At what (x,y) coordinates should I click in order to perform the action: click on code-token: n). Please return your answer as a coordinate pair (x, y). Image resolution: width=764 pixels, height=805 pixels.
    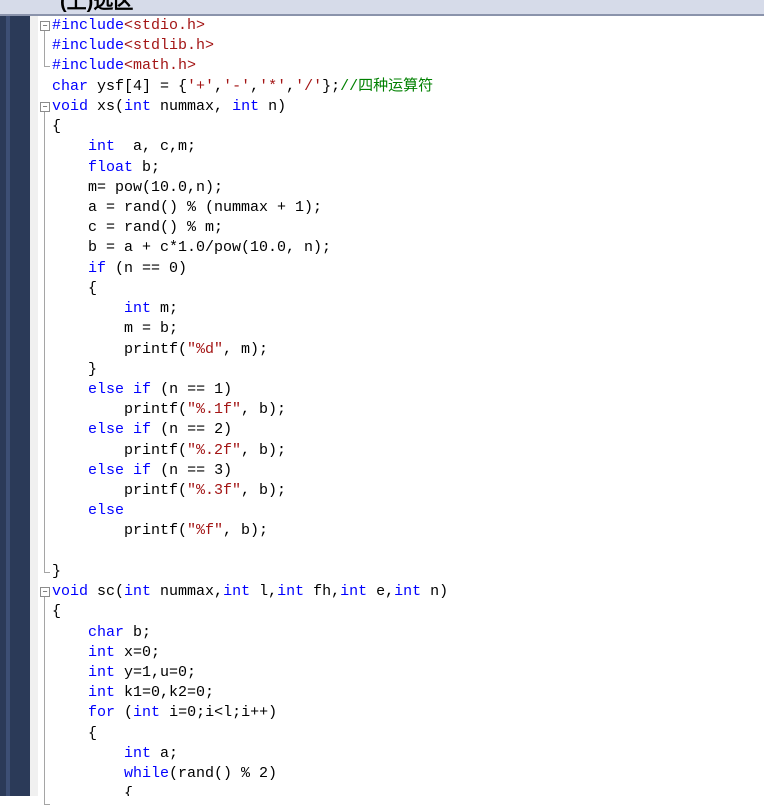
    Looking at the image, I should click on (435, 592).